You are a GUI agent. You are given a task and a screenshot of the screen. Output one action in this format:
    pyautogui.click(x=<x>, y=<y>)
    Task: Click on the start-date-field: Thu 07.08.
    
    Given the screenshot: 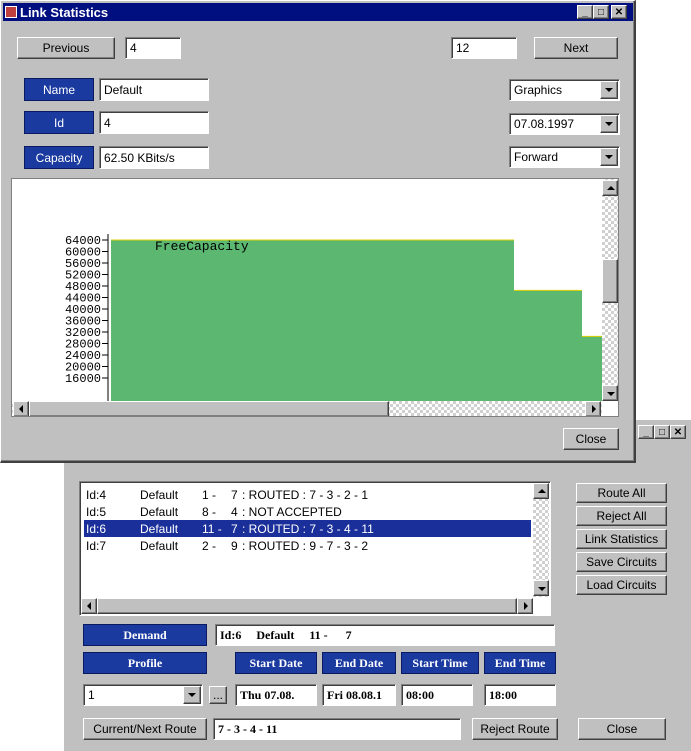 What is the action you would take?
    pyautogui.click(x=276, y=695)
    